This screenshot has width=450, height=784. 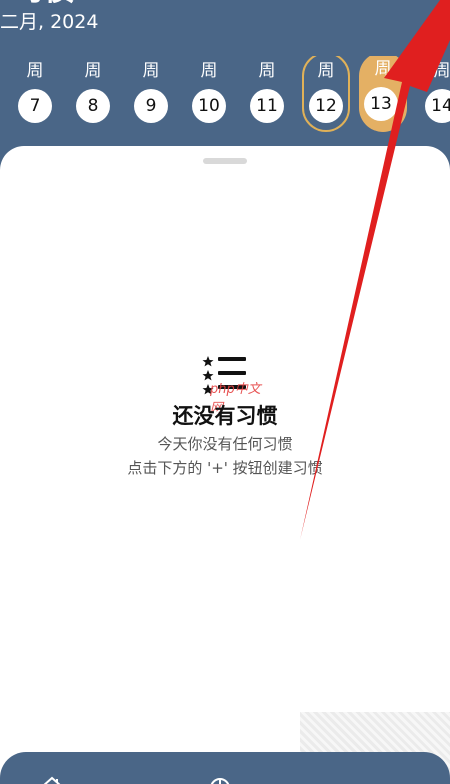 I want to click on day-number: 12, so click(x=326, y=106).